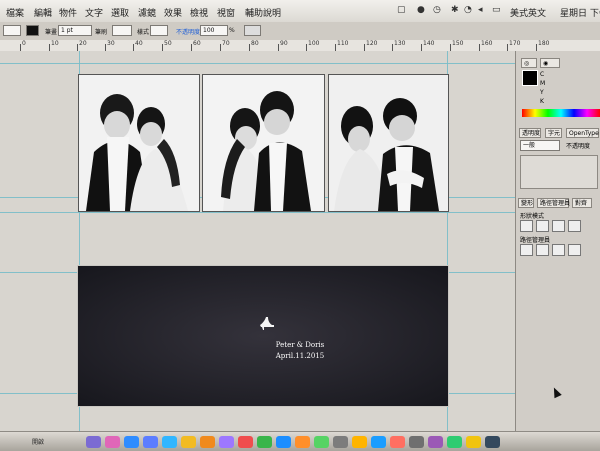 The image size is (600, 451). Describe the element at coordinates (214, 30) in the screenshot. I see `opacity-field: 100` at that location.